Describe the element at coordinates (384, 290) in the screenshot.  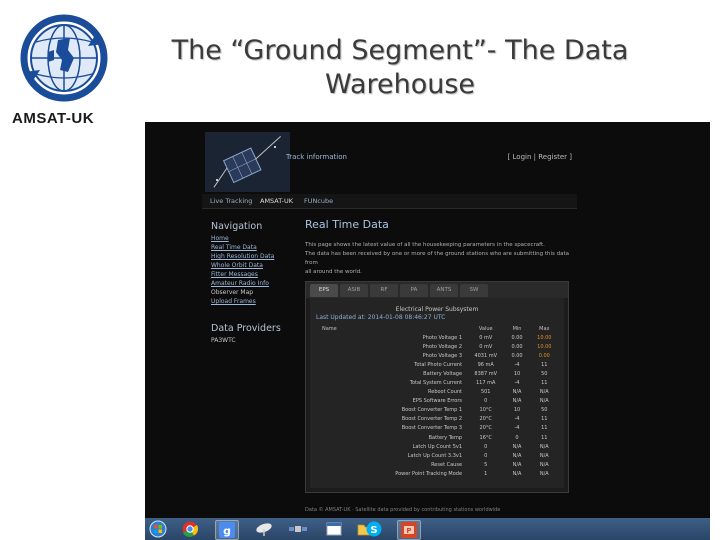
I see `tab-rf: RF` at that location.